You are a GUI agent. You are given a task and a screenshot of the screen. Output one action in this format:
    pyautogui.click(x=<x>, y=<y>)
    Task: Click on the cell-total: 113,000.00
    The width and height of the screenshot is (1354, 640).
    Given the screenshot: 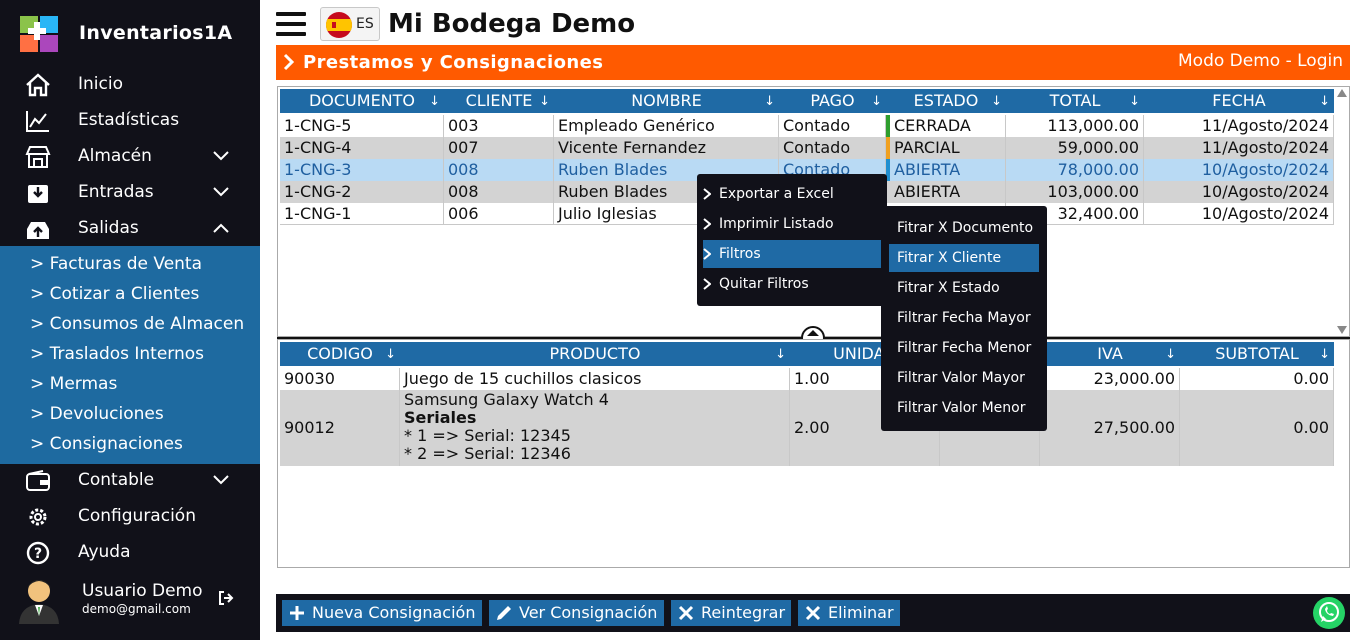 What is the action you would take?
    pyautogui.click(x=1075, y=126)
    